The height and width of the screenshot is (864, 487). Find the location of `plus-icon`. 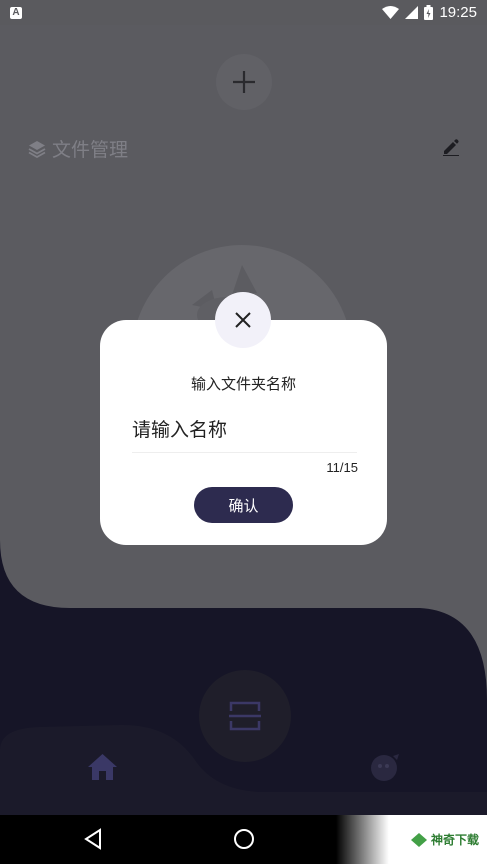

plus-icon is located at coordinates (244, 82).